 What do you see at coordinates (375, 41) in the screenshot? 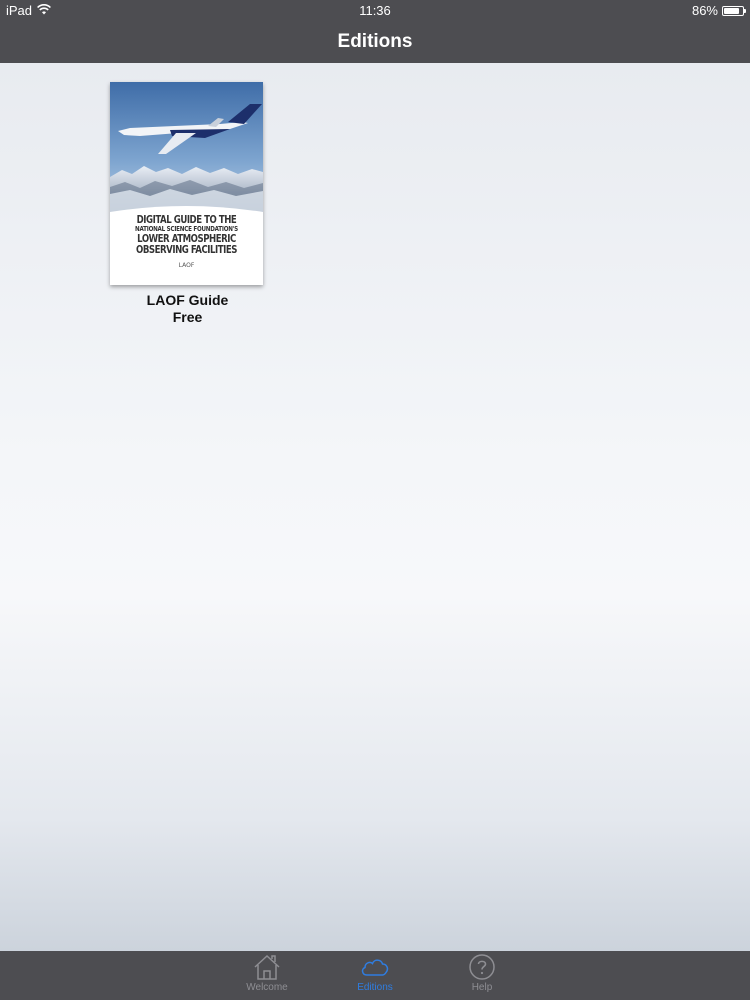
I see `page-title: Editions` at bounding box center [375, 41].